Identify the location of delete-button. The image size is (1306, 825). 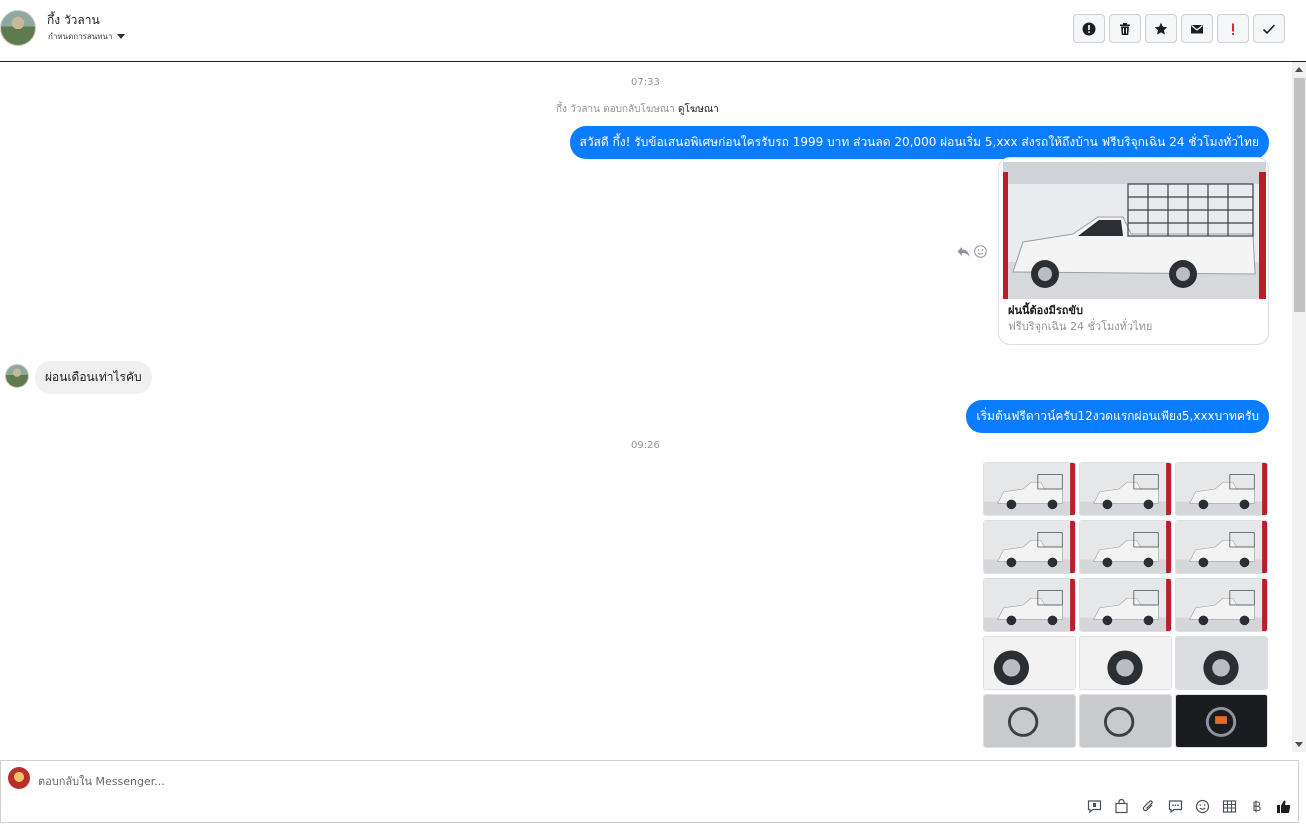
(1125, 28).